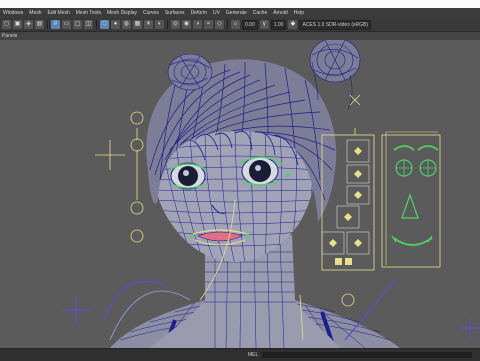 The image size is (480, 361). I want to click on xray-icon: ◎, so click(175, 24).